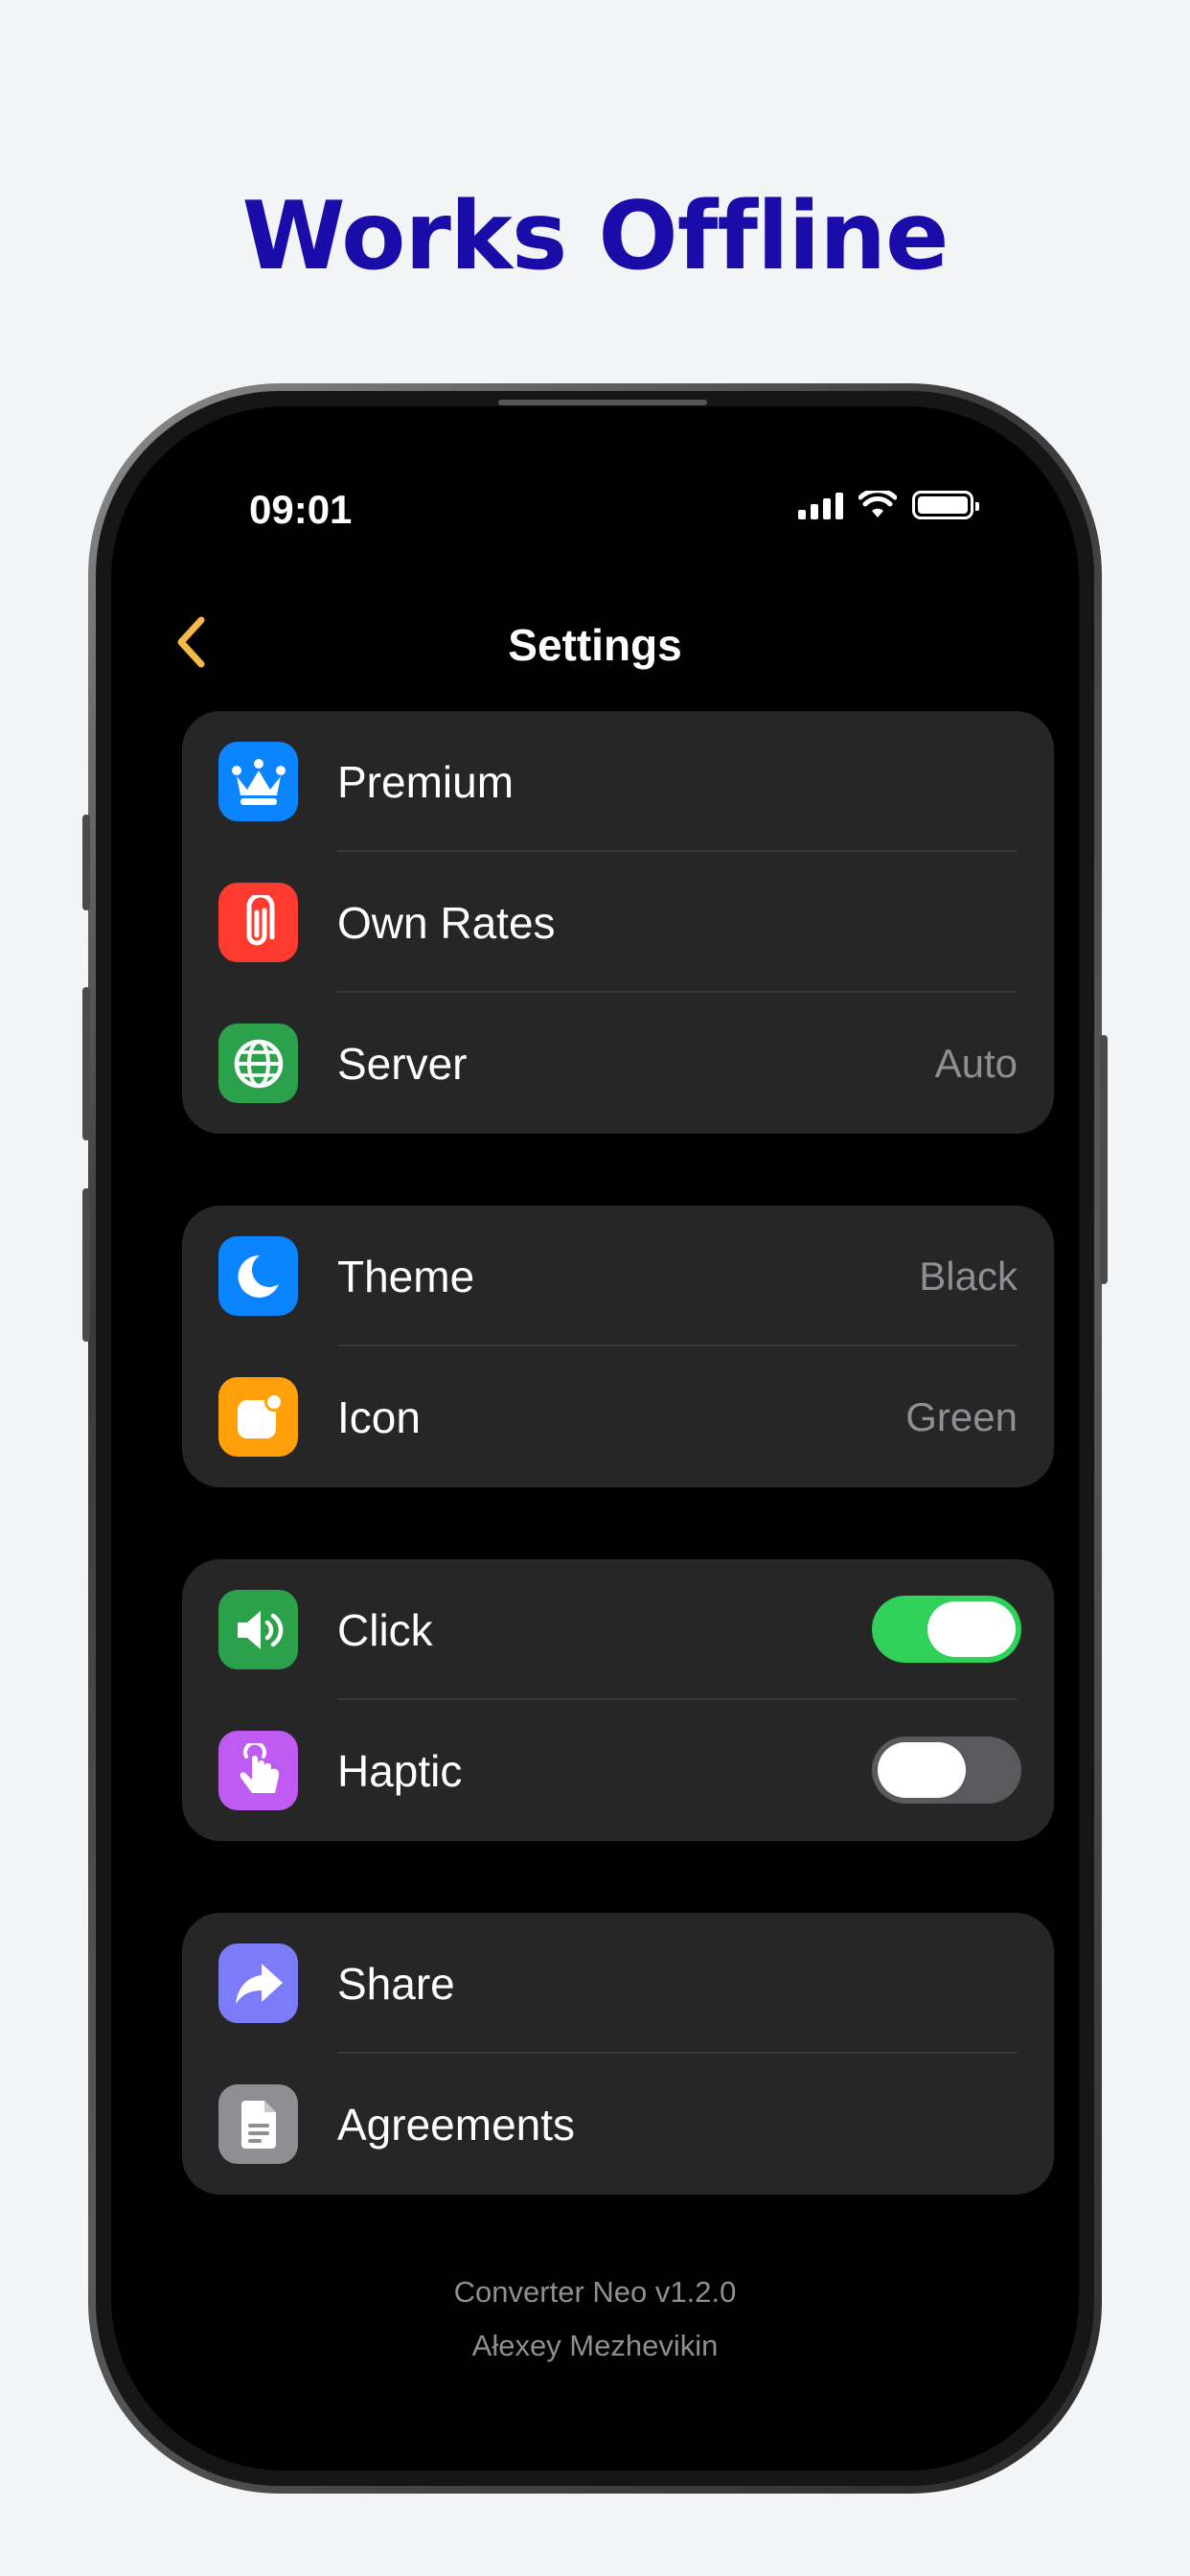 Image resolution: width=1190 pixels, height=2576 pixels. I want to click on row-label: Own Rates, so click(447, 922).